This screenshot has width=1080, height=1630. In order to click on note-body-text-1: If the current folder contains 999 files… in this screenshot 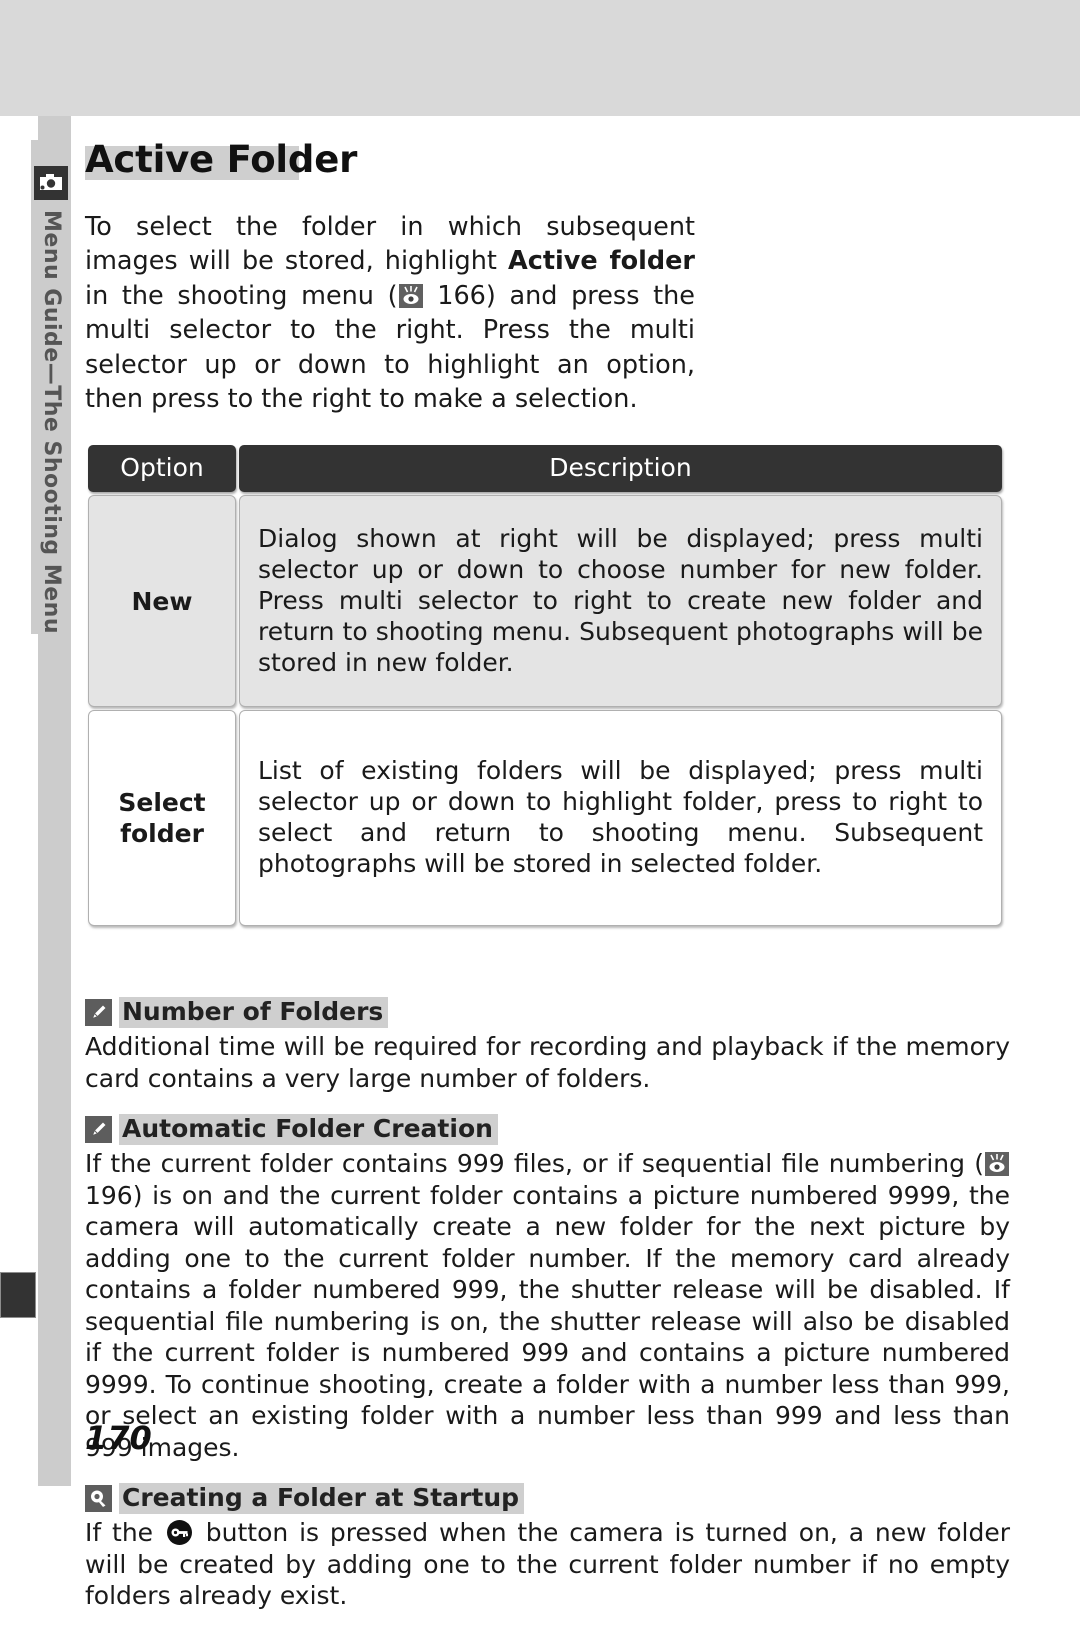, I will do `click(534, 1163)`.